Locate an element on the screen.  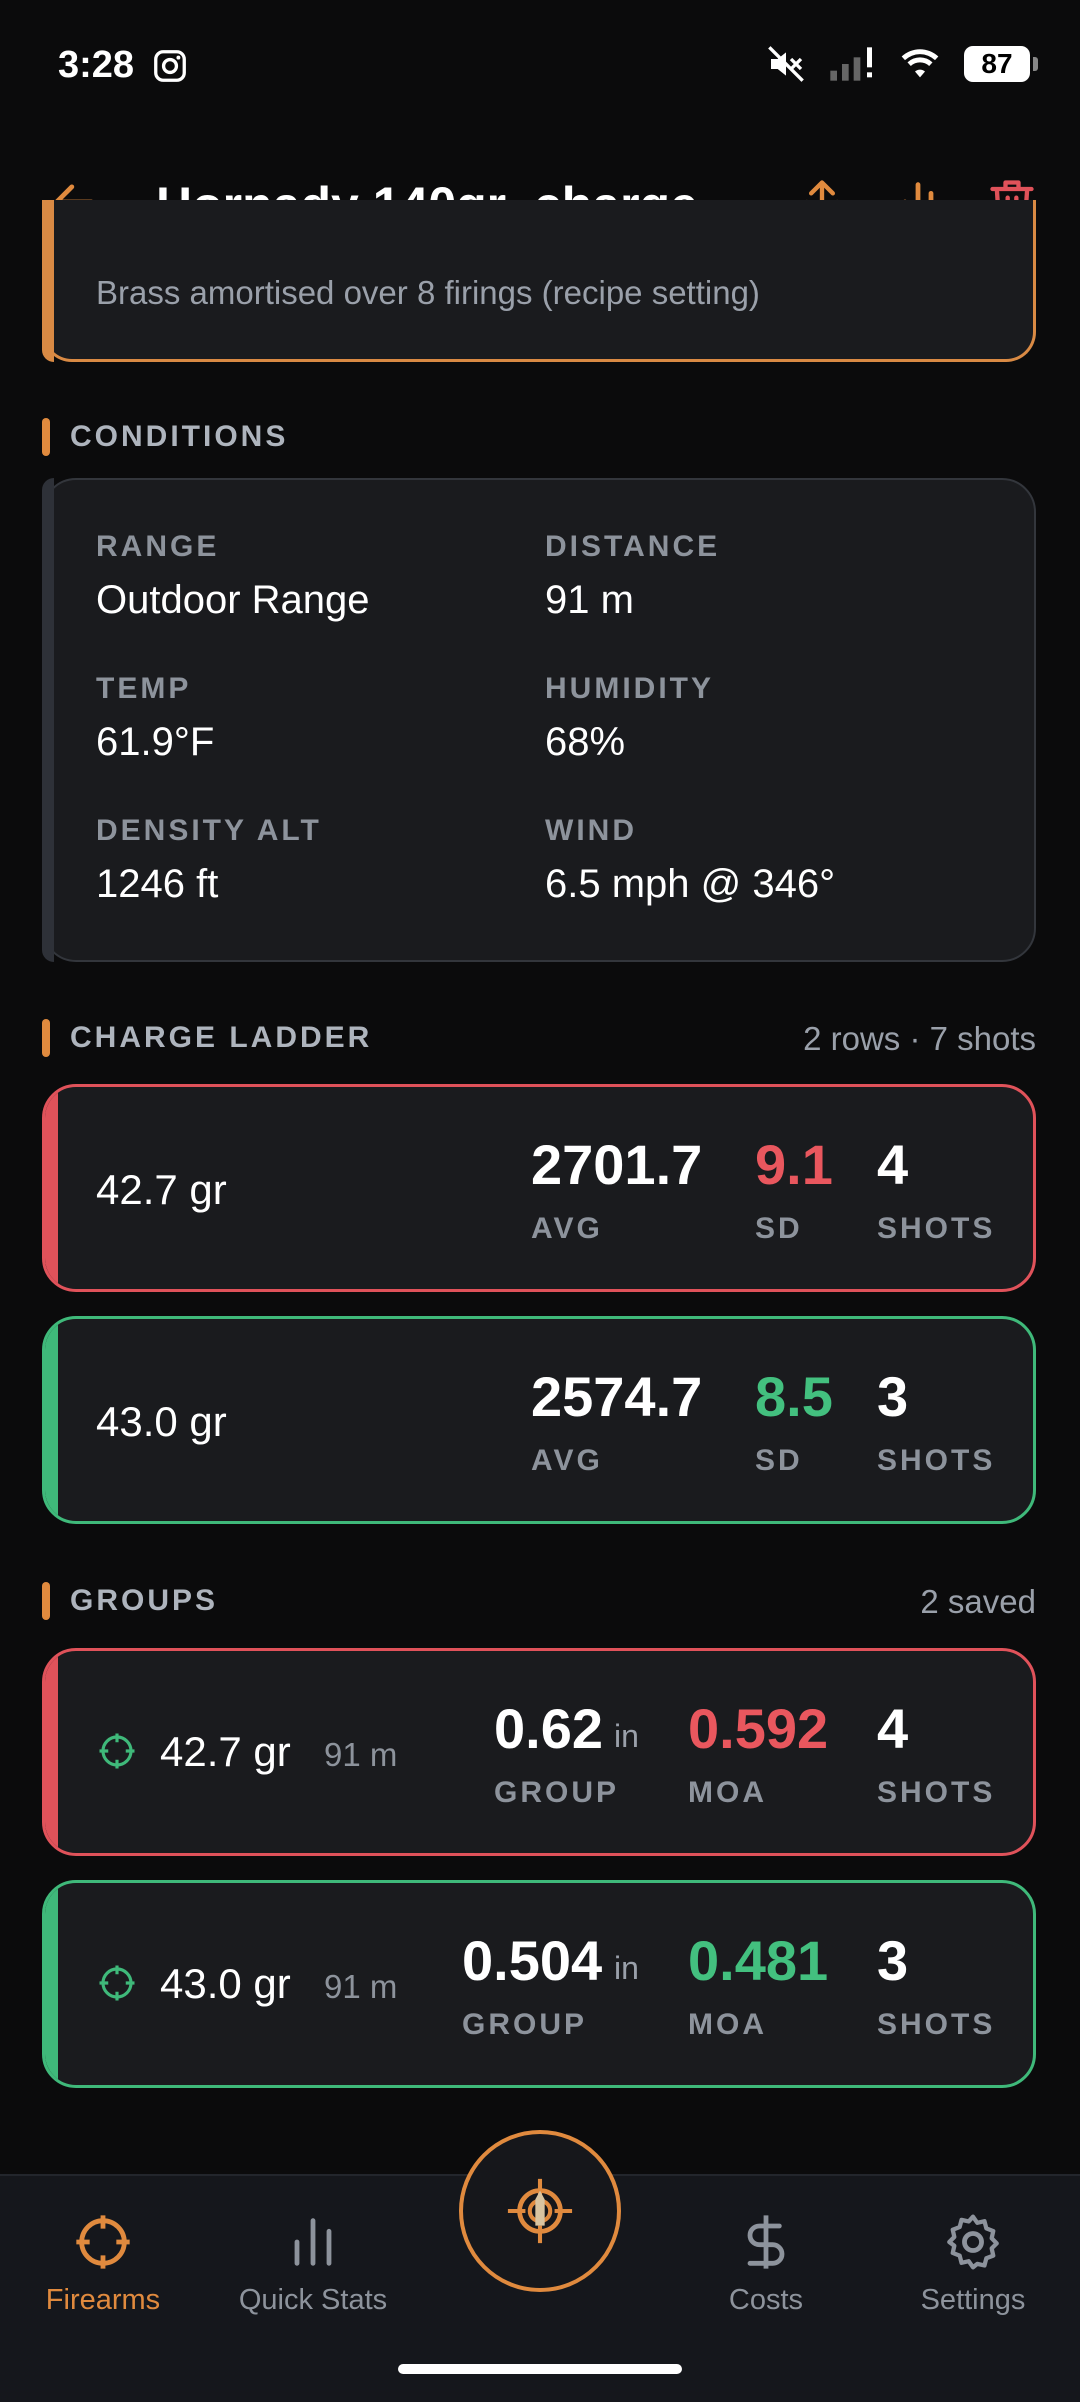
ladder-shots: 3 is located at coordinates (893, 1396).